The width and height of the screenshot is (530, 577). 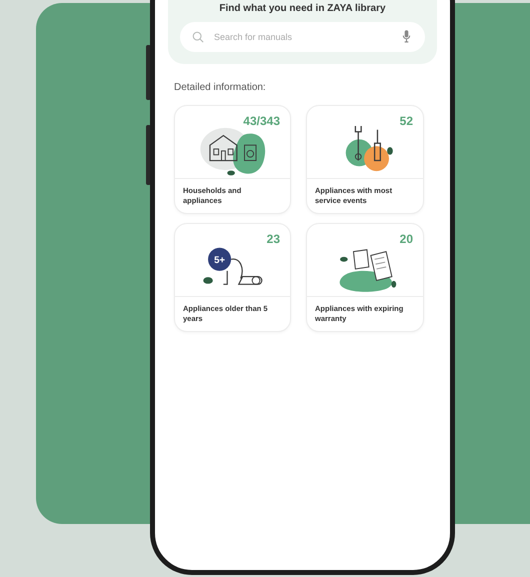 What do you see at coordinates (220, 87) in the screenshot?
I see `section-label: Detailed information:` at bounding box center [220, 87].